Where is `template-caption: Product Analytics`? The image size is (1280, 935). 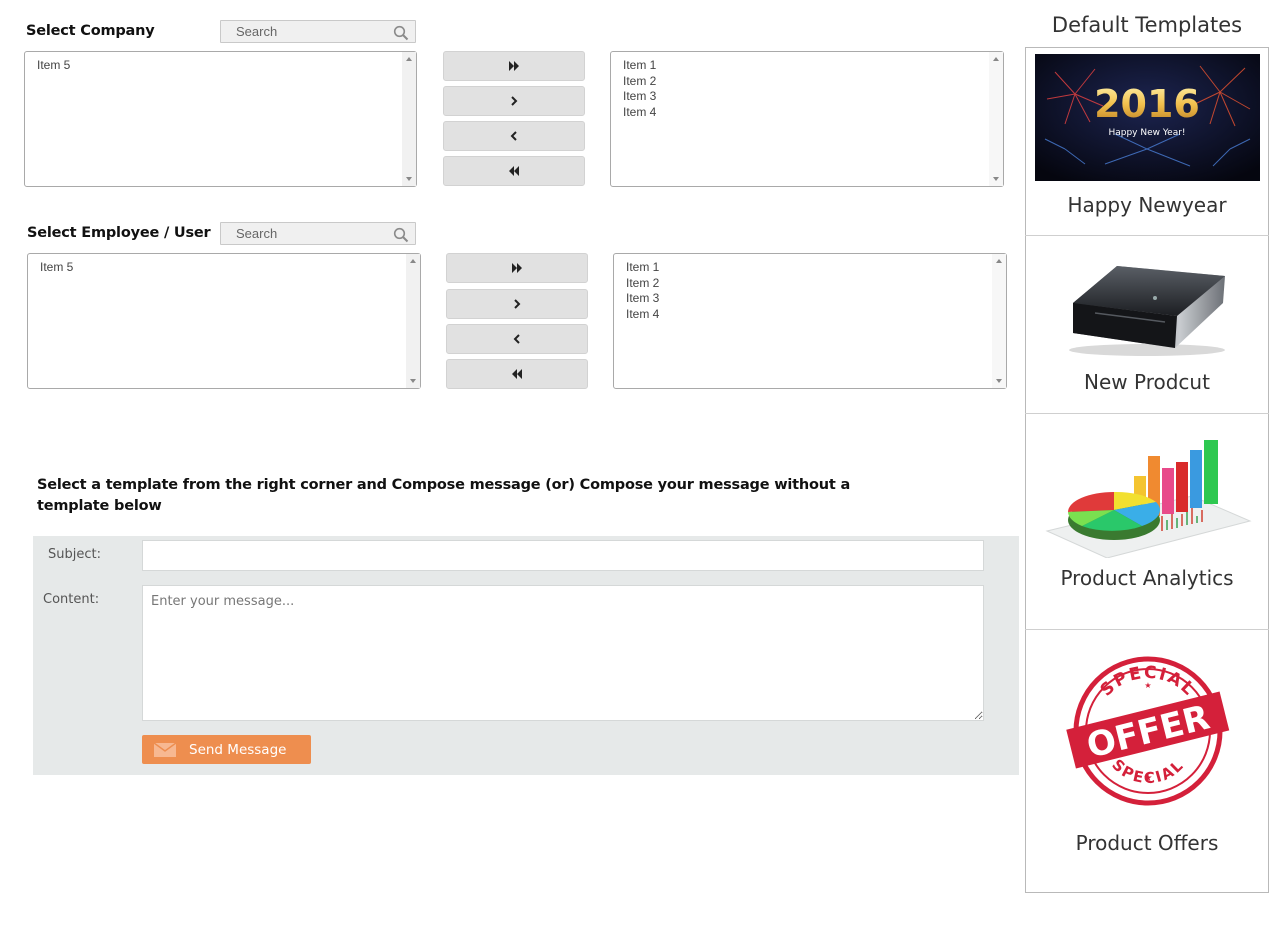
template-caption: Product Analytics is located at coordinates (1147, 578).